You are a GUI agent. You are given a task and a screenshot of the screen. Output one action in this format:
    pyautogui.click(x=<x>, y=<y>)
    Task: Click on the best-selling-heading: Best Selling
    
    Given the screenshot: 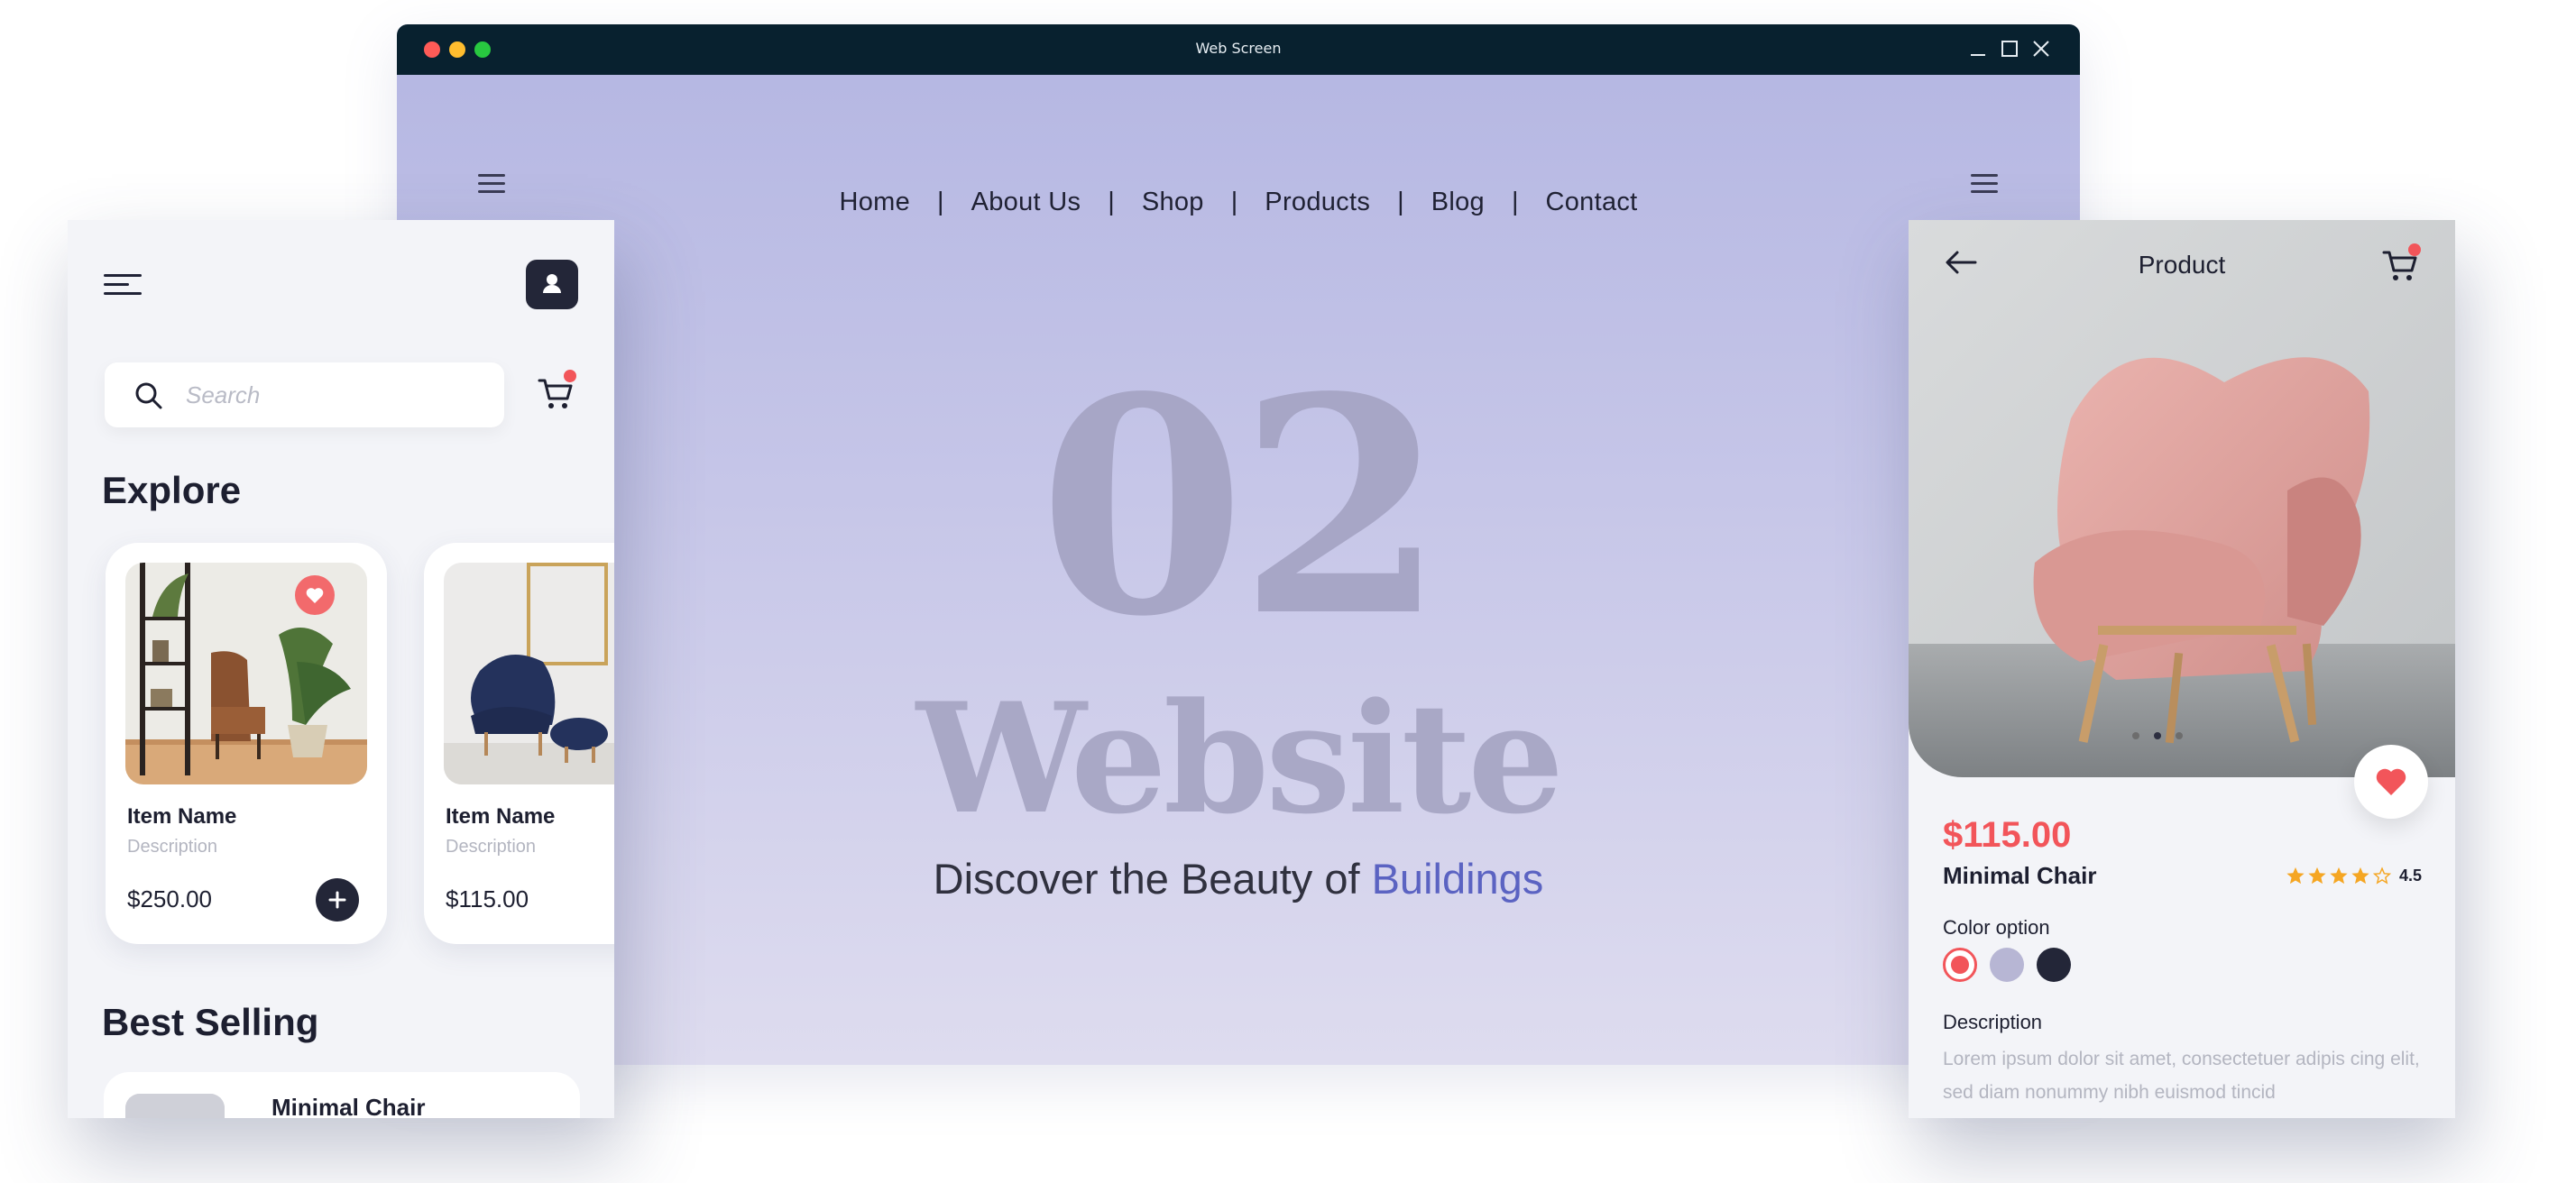 What is the action you would take?
    pyautogui.click(x=211, y=1022)
    